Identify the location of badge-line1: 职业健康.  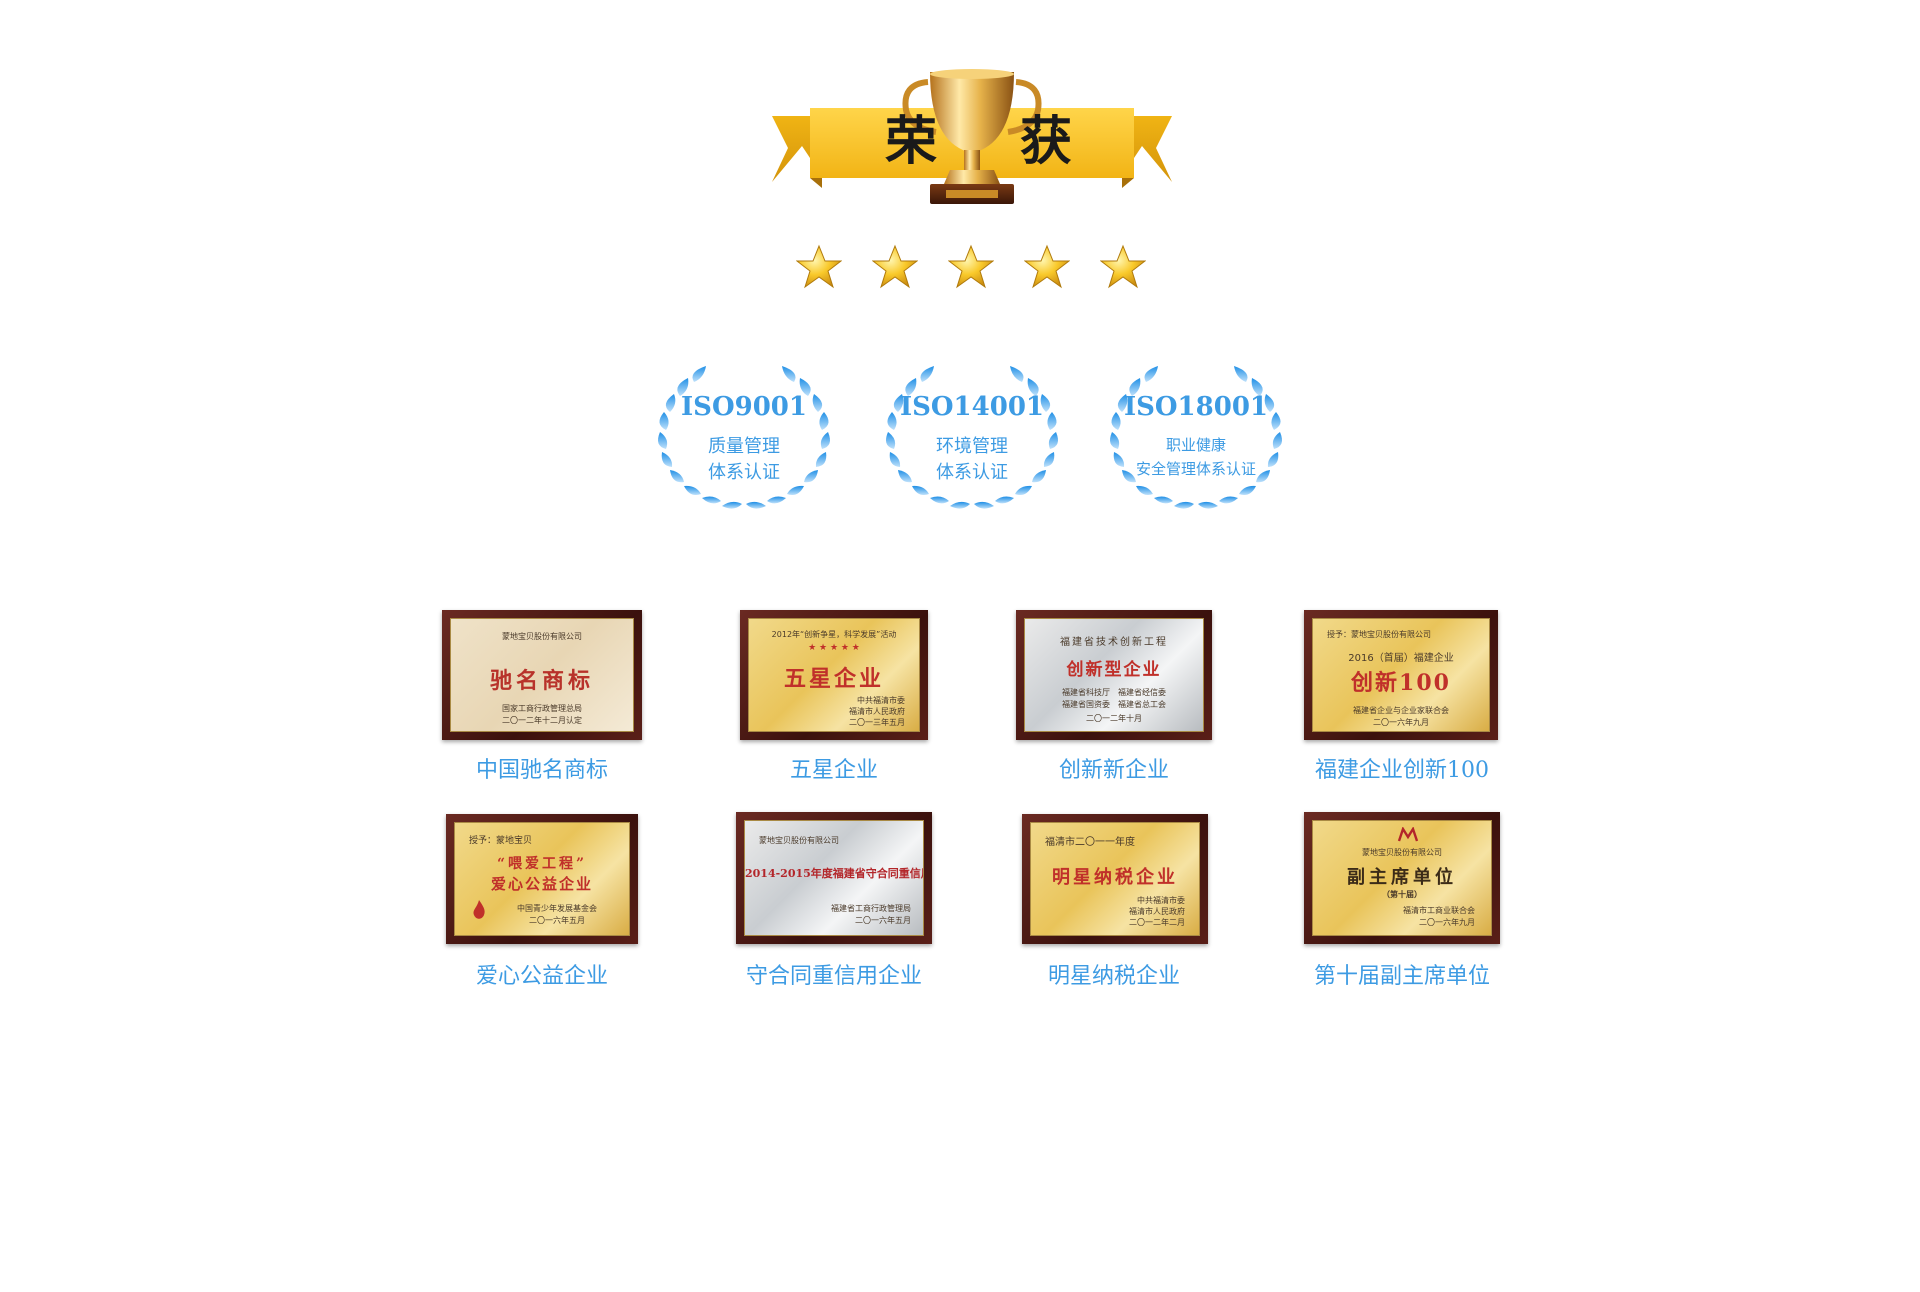
(1195, 445).